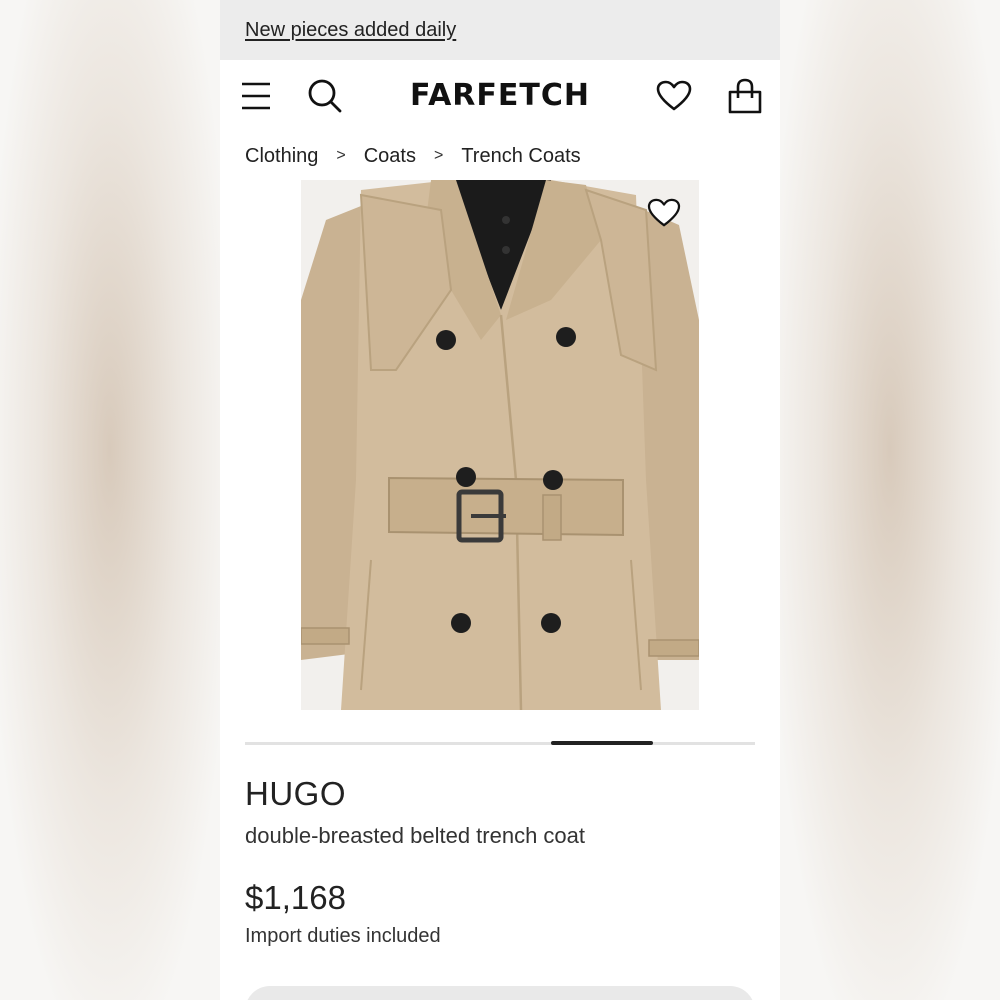 The image size is (1000, 1000). I want to click on bag-button, so click(745, 96).